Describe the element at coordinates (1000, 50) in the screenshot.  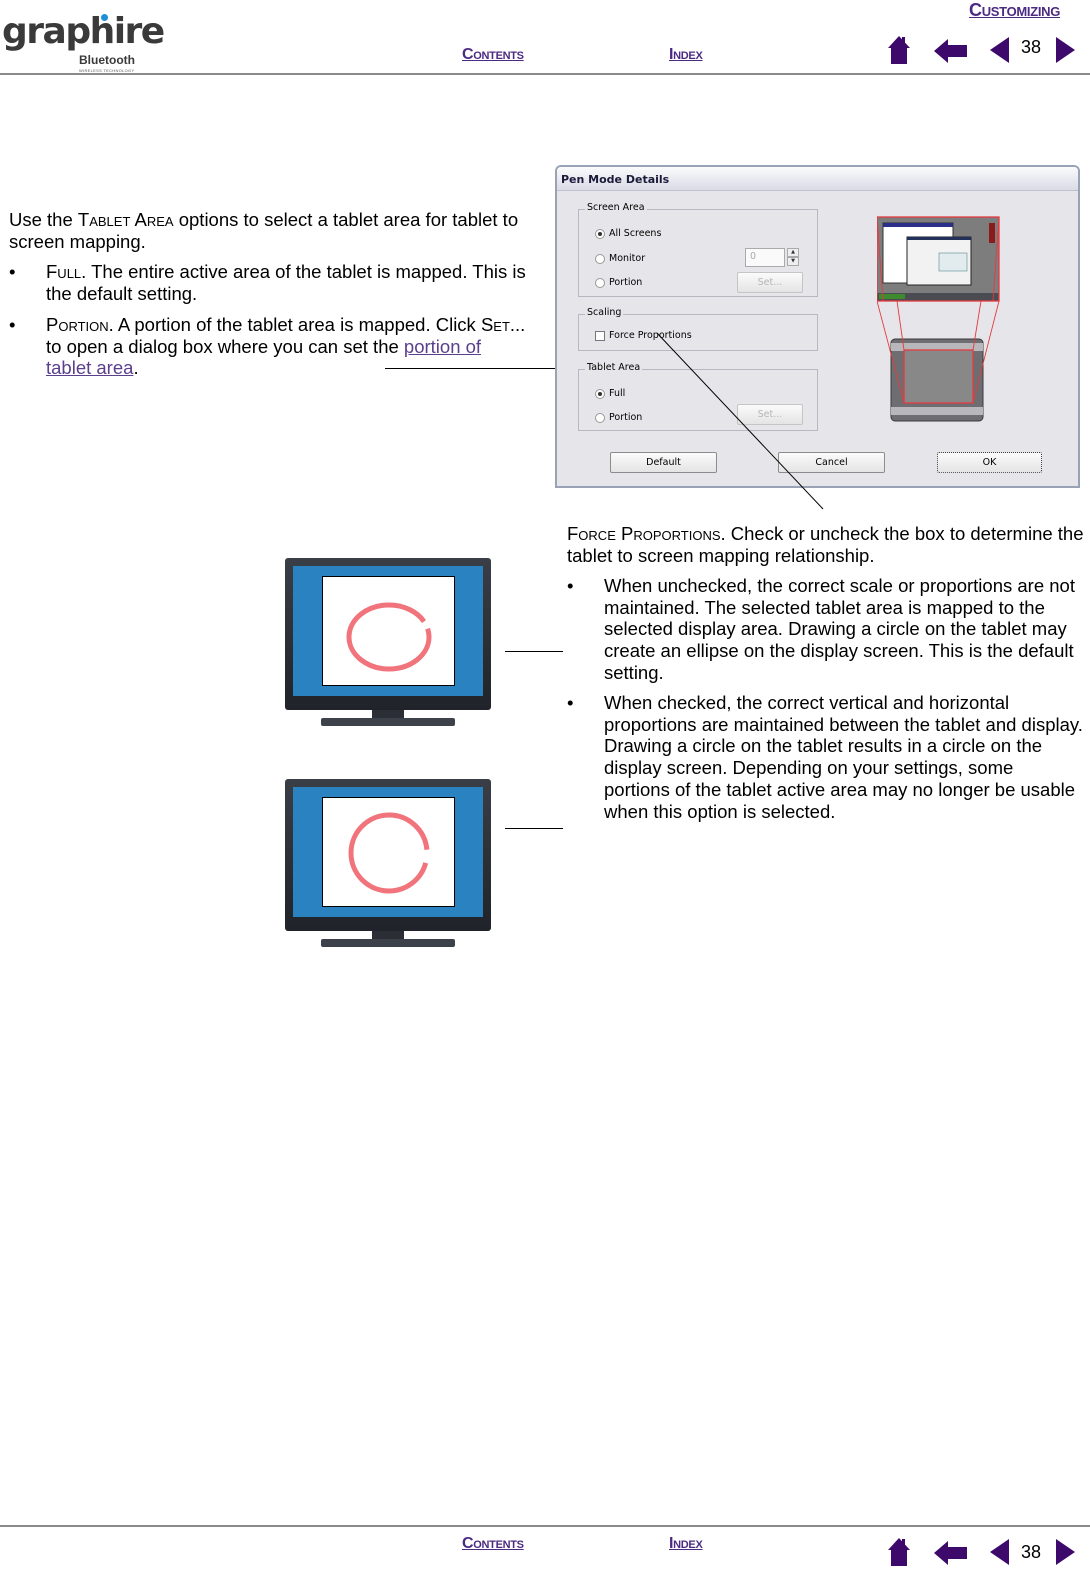
I see `previous-page-icon` at that location.